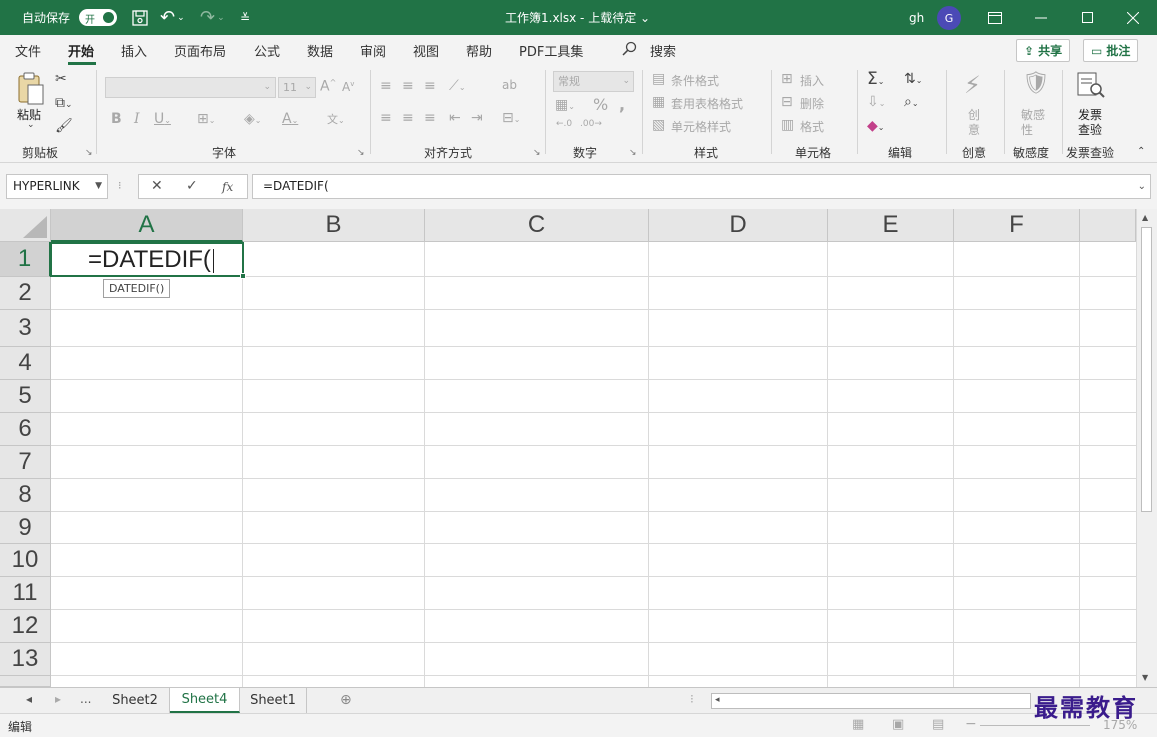 This screenshot has height=737, width=1157. I want to click on borders-icon: ⊞⌄, so click(206, 119).